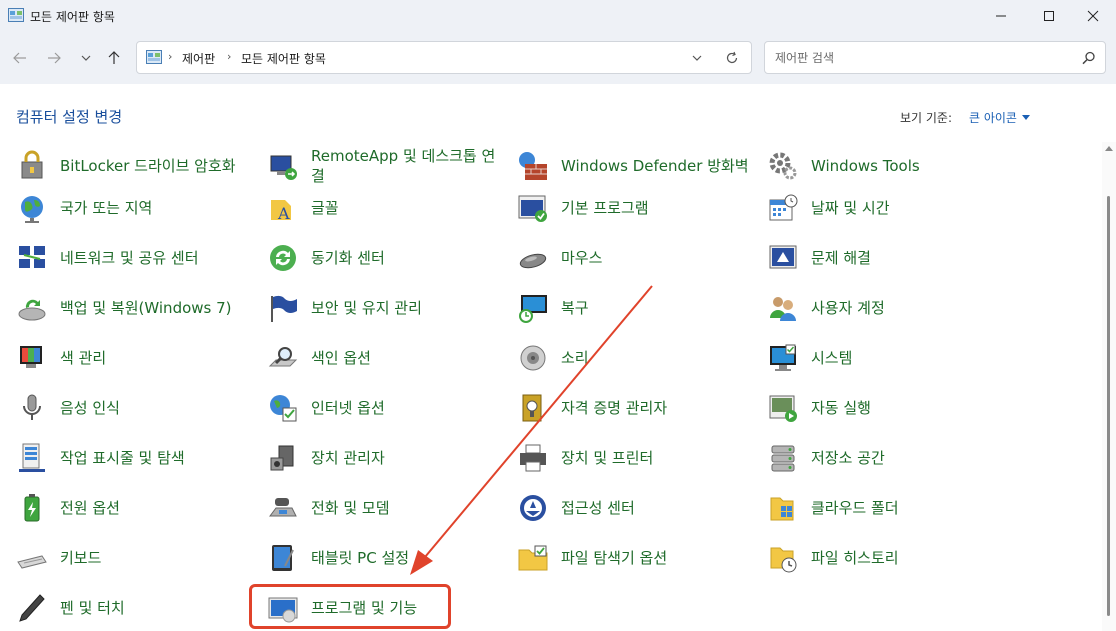 The image size is (1116, 631). What do you see at coordinates (325, 208) in the screenshot?
I see `item-label: 글꼴` at bounding box center [325, 208].